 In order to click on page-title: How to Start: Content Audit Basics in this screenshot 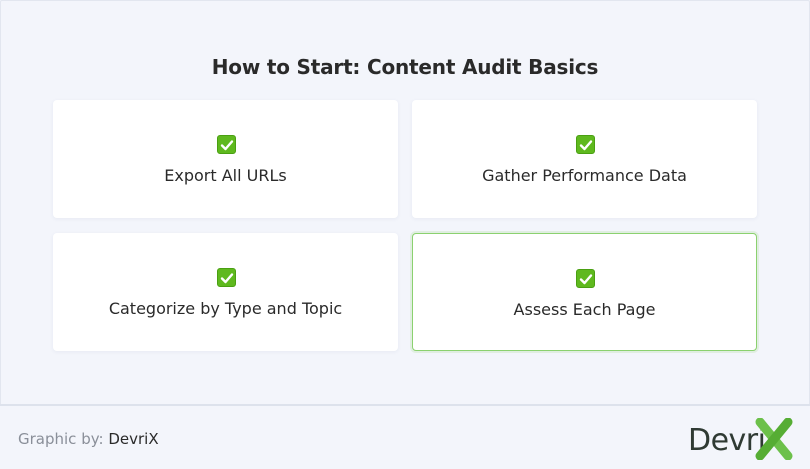, I will do `click(405, 67)`.